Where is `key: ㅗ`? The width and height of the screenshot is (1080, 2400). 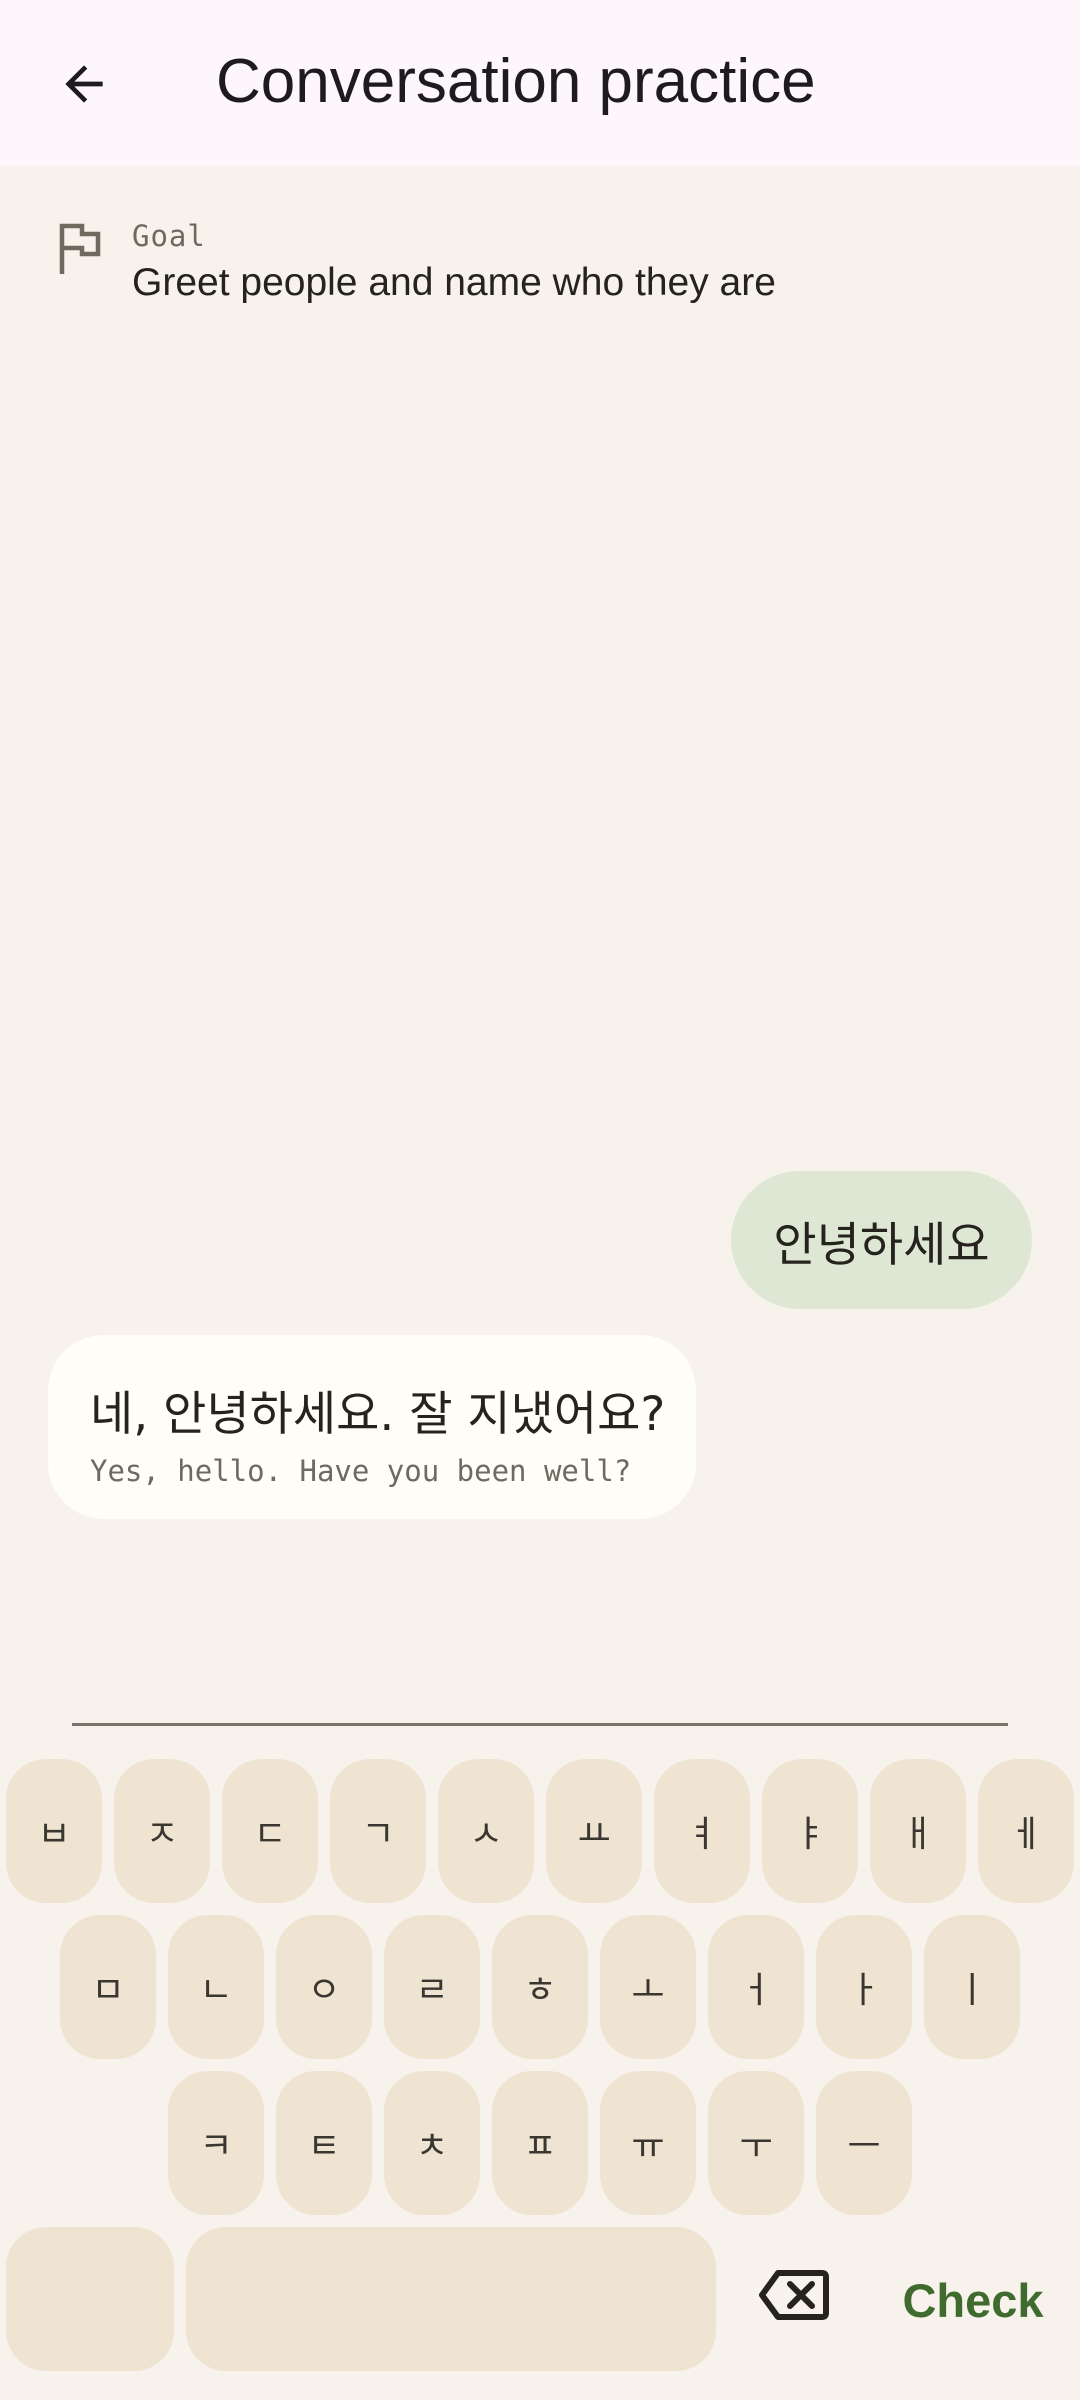 key: ㅗ is located at coordinates (648, 1987).